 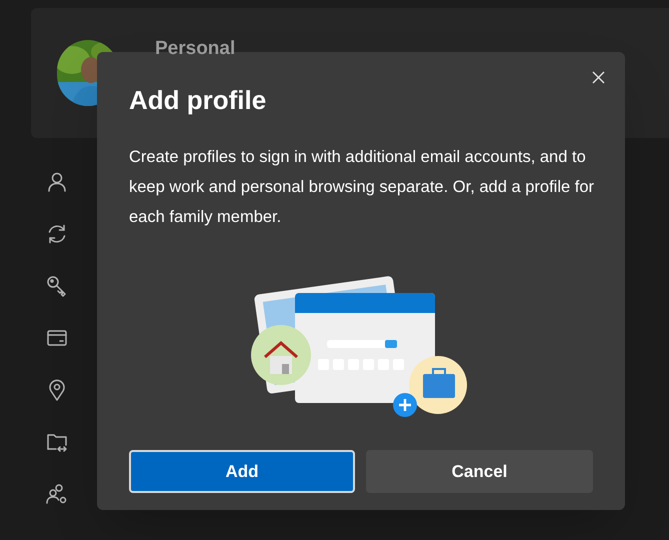 What do you see at coordinates (195, 49) in the screenshot?
I see `profile-name: Personal` at bounding box center [195, 49].